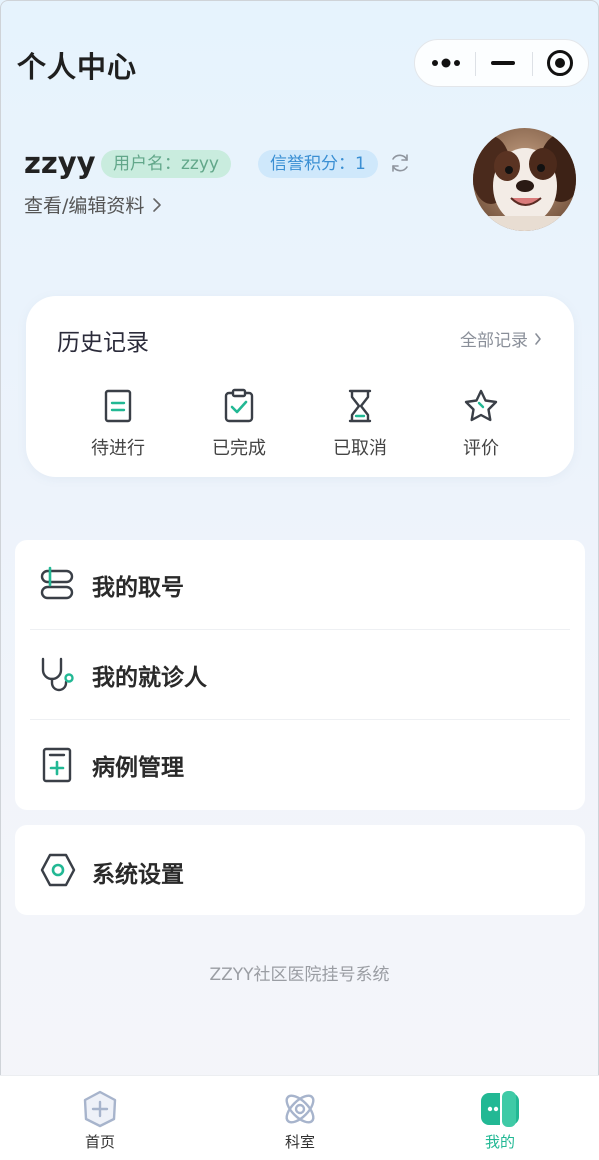 This screenshot has height=1160, width=599. I want to click on atom-icon, so click(300, 1109).